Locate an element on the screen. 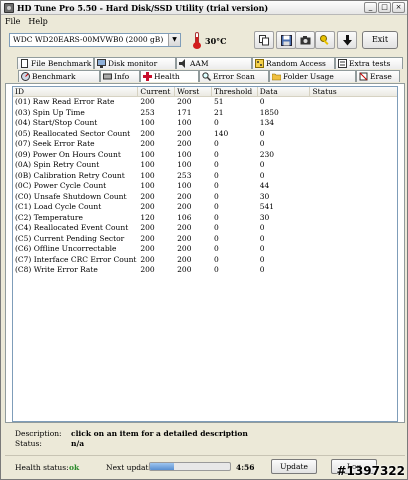 This screenshot has height=480, width=408. cell-id: (C7) Interface CRC Error Count is located at coordinates (76, 259).